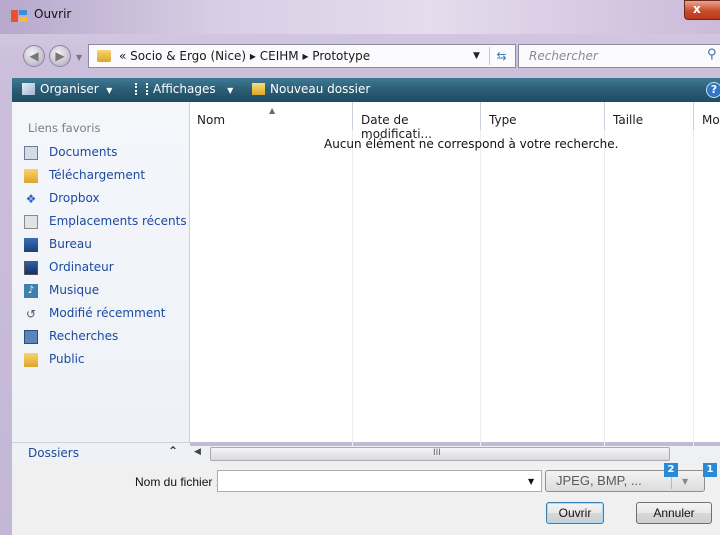  I want to click on sidebar-item-musique: ♪ Musique, so click(107, 291).